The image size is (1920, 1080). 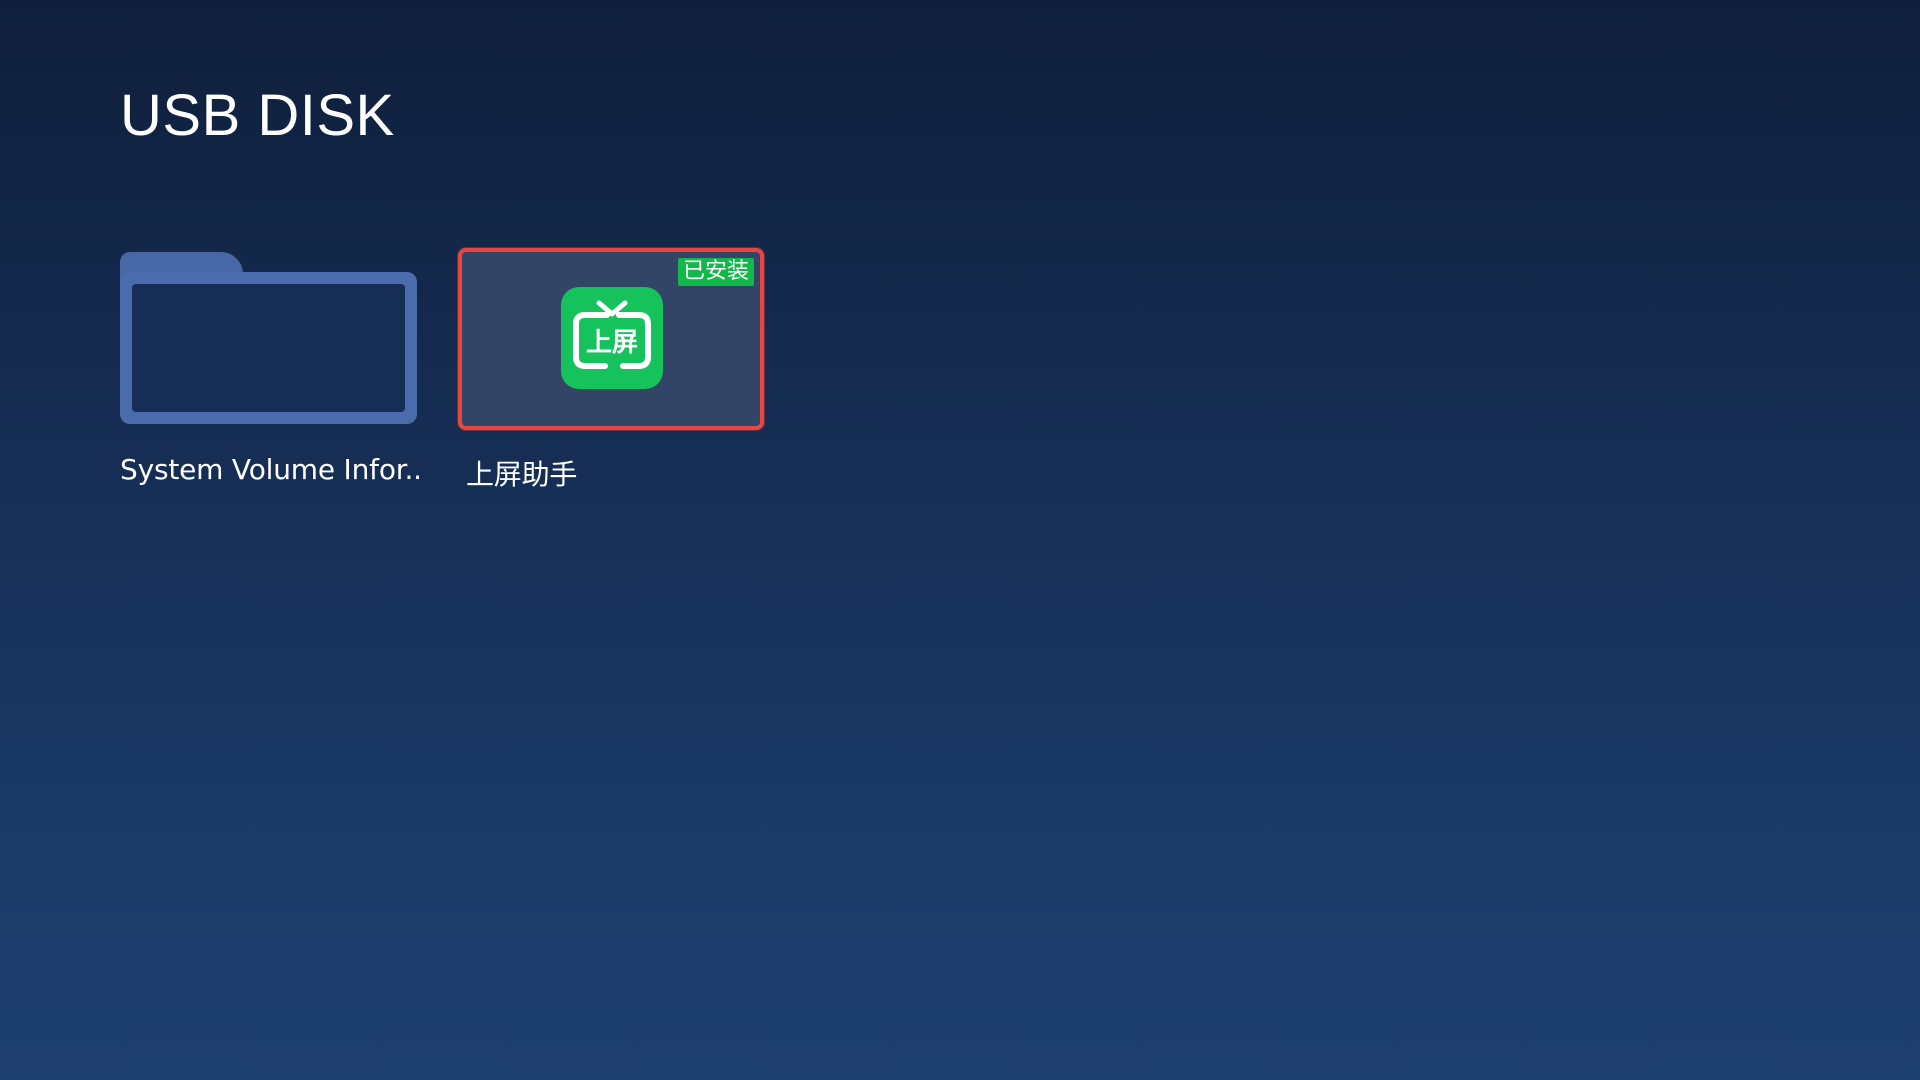 I want to click on app-tile-focused: 已安装 上屏, so click(x=611, y=339).